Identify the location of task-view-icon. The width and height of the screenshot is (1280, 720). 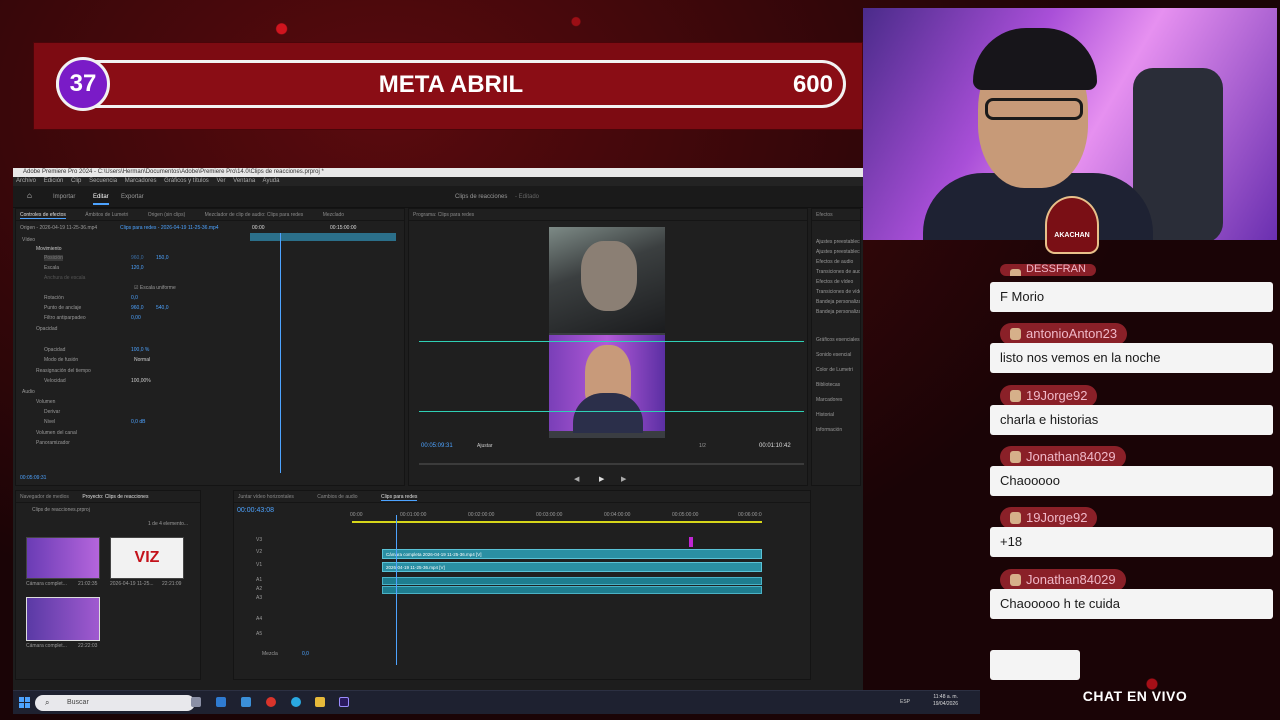
(196, 702).